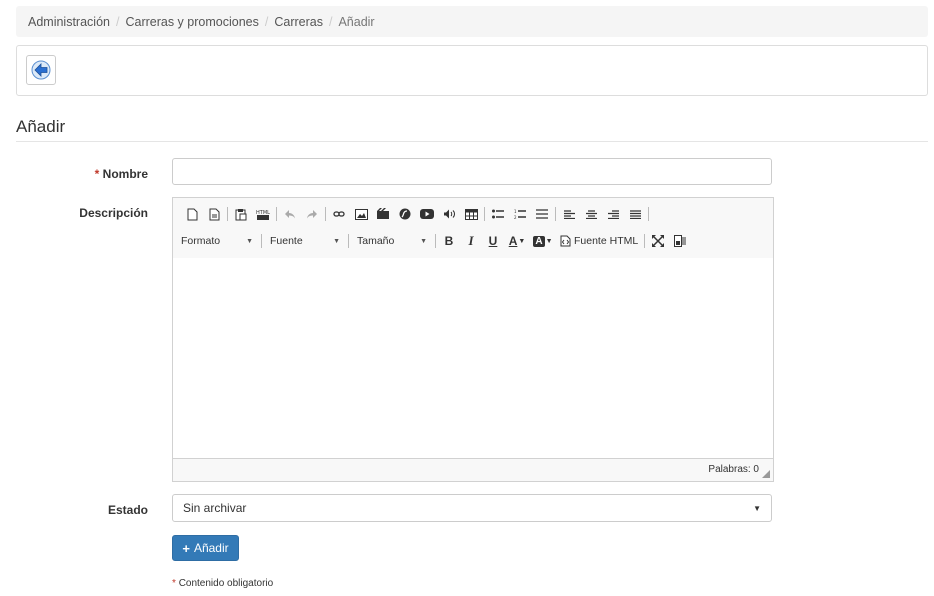 The image size is (934, 596). What do you see at coordinates (515, 211) in the screenshot?
I see `svg-text: 1` at bounding box center [515, 211].